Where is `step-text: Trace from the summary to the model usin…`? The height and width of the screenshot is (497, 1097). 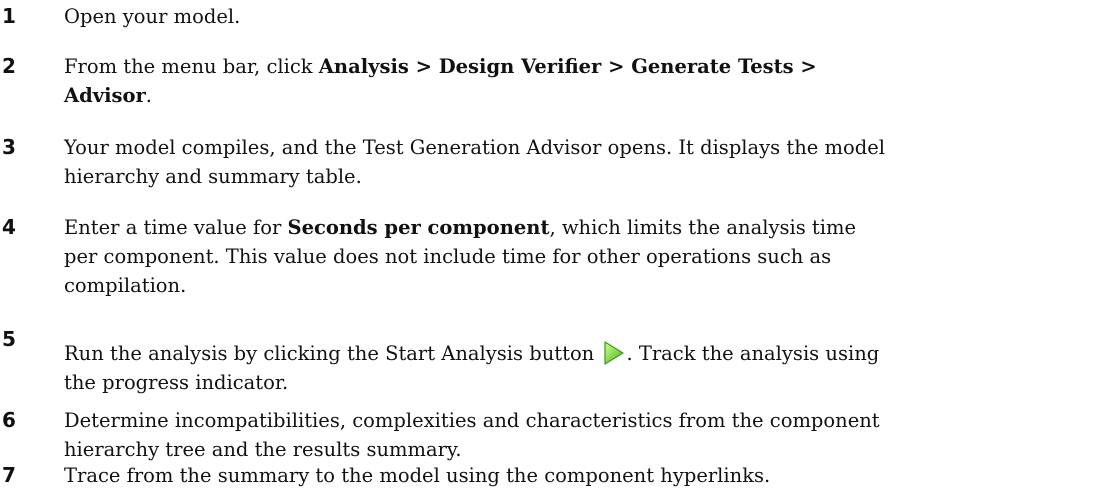 step-text: Trace from the summary to the model usin… is located at coordinates (579, 475).